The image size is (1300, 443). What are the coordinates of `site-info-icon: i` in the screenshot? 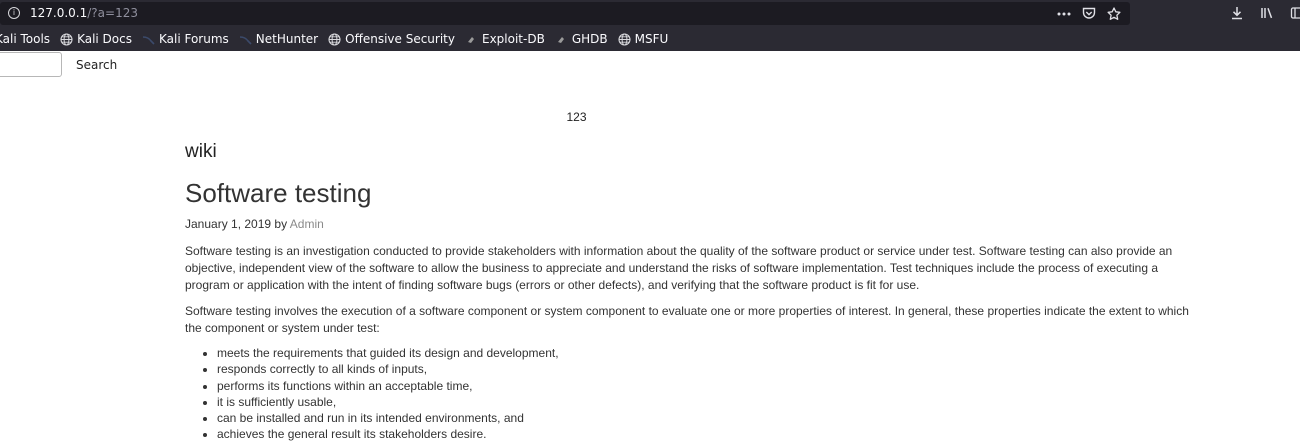 It's located at (14, 13).